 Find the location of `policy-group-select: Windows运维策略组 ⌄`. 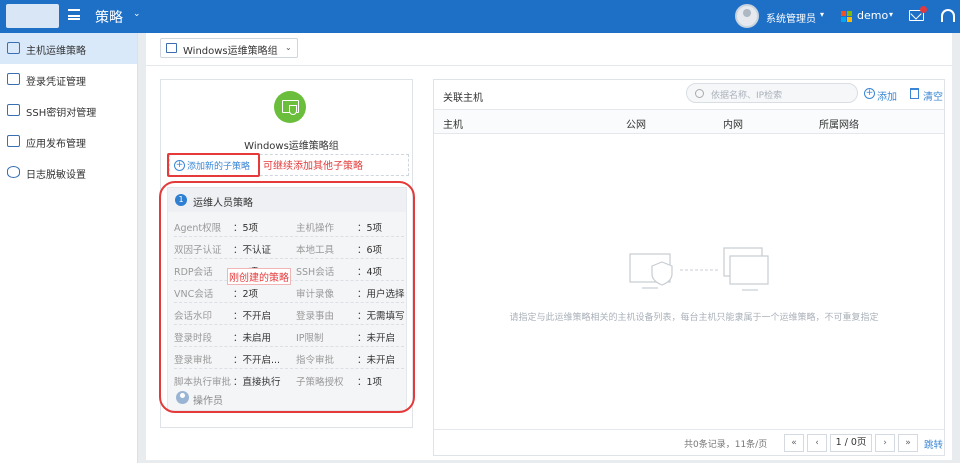

policy-group-select: Windows运维策略组 ⌄ is located at coordinates (229, 48).